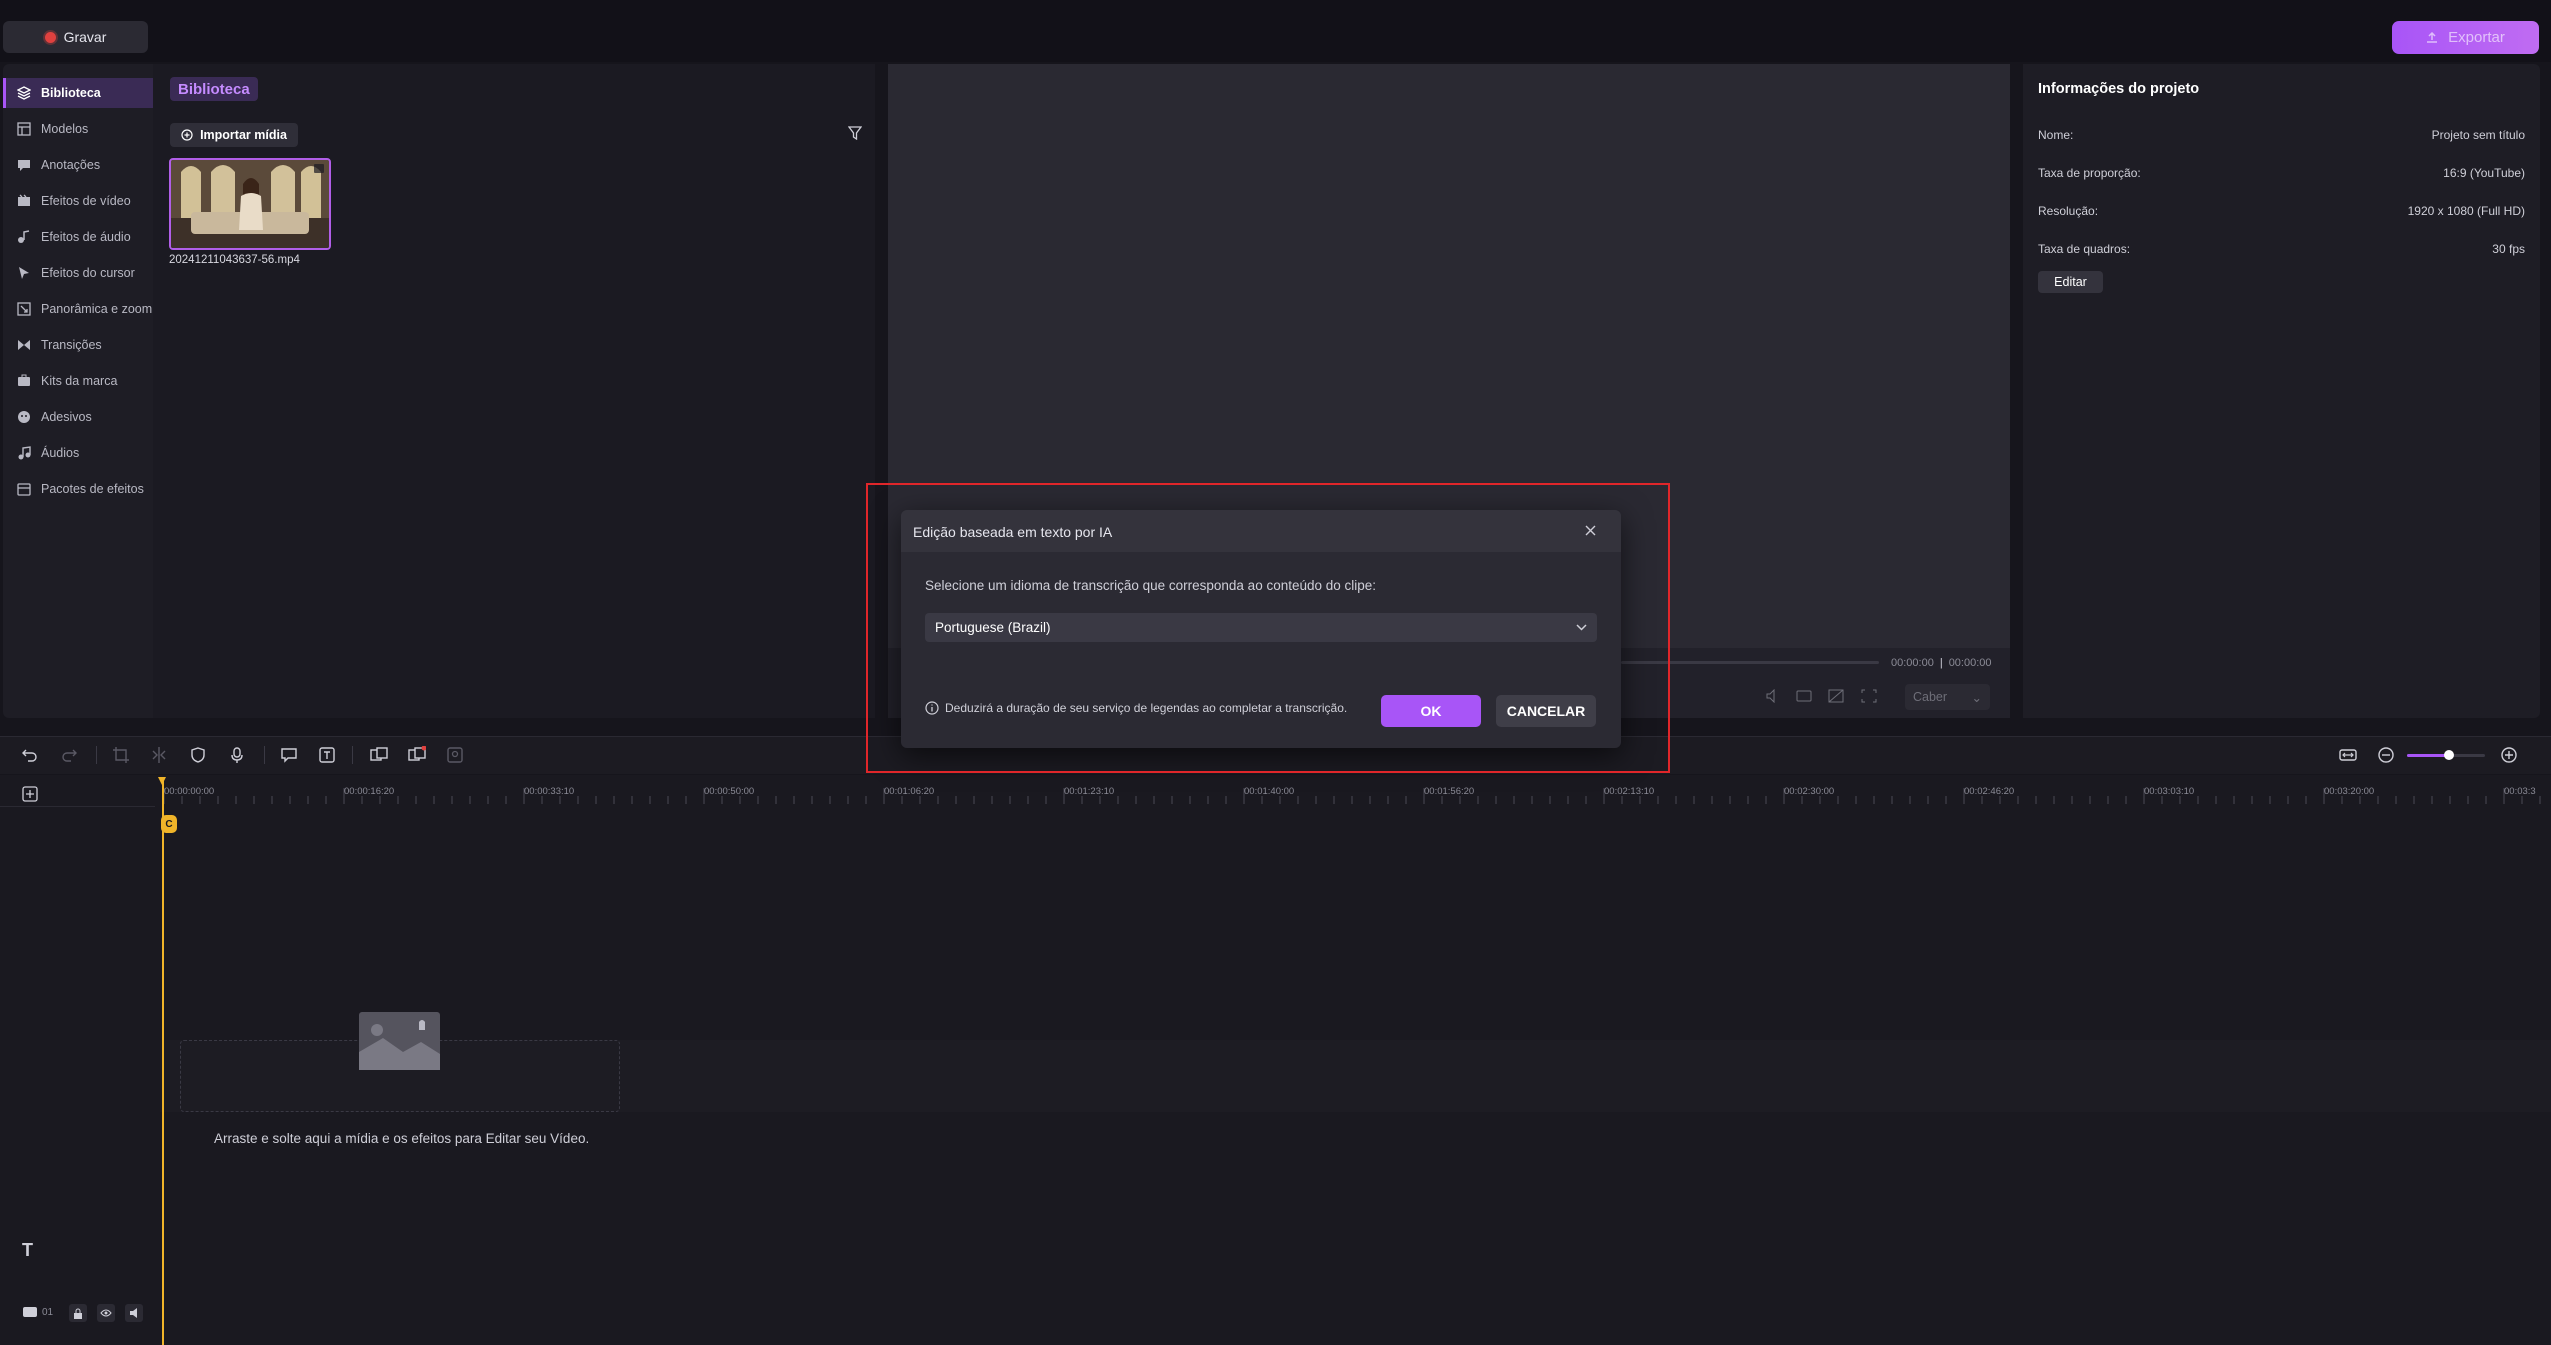 The image size is (2551, 1345). I want to click on sidebar-item-efeitos-cursor: Efeitos do cursor, so click(78, 273).